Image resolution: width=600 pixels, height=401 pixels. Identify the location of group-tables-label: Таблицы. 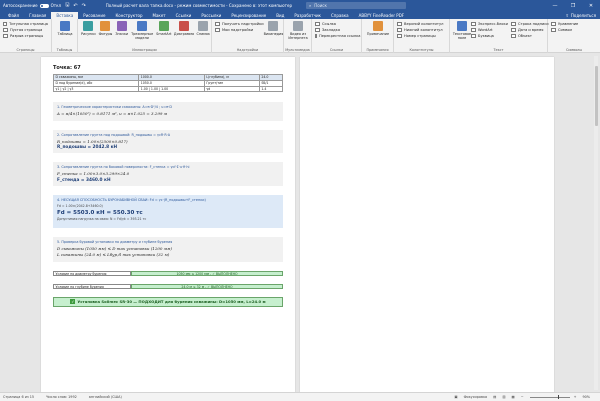
(64, 50).